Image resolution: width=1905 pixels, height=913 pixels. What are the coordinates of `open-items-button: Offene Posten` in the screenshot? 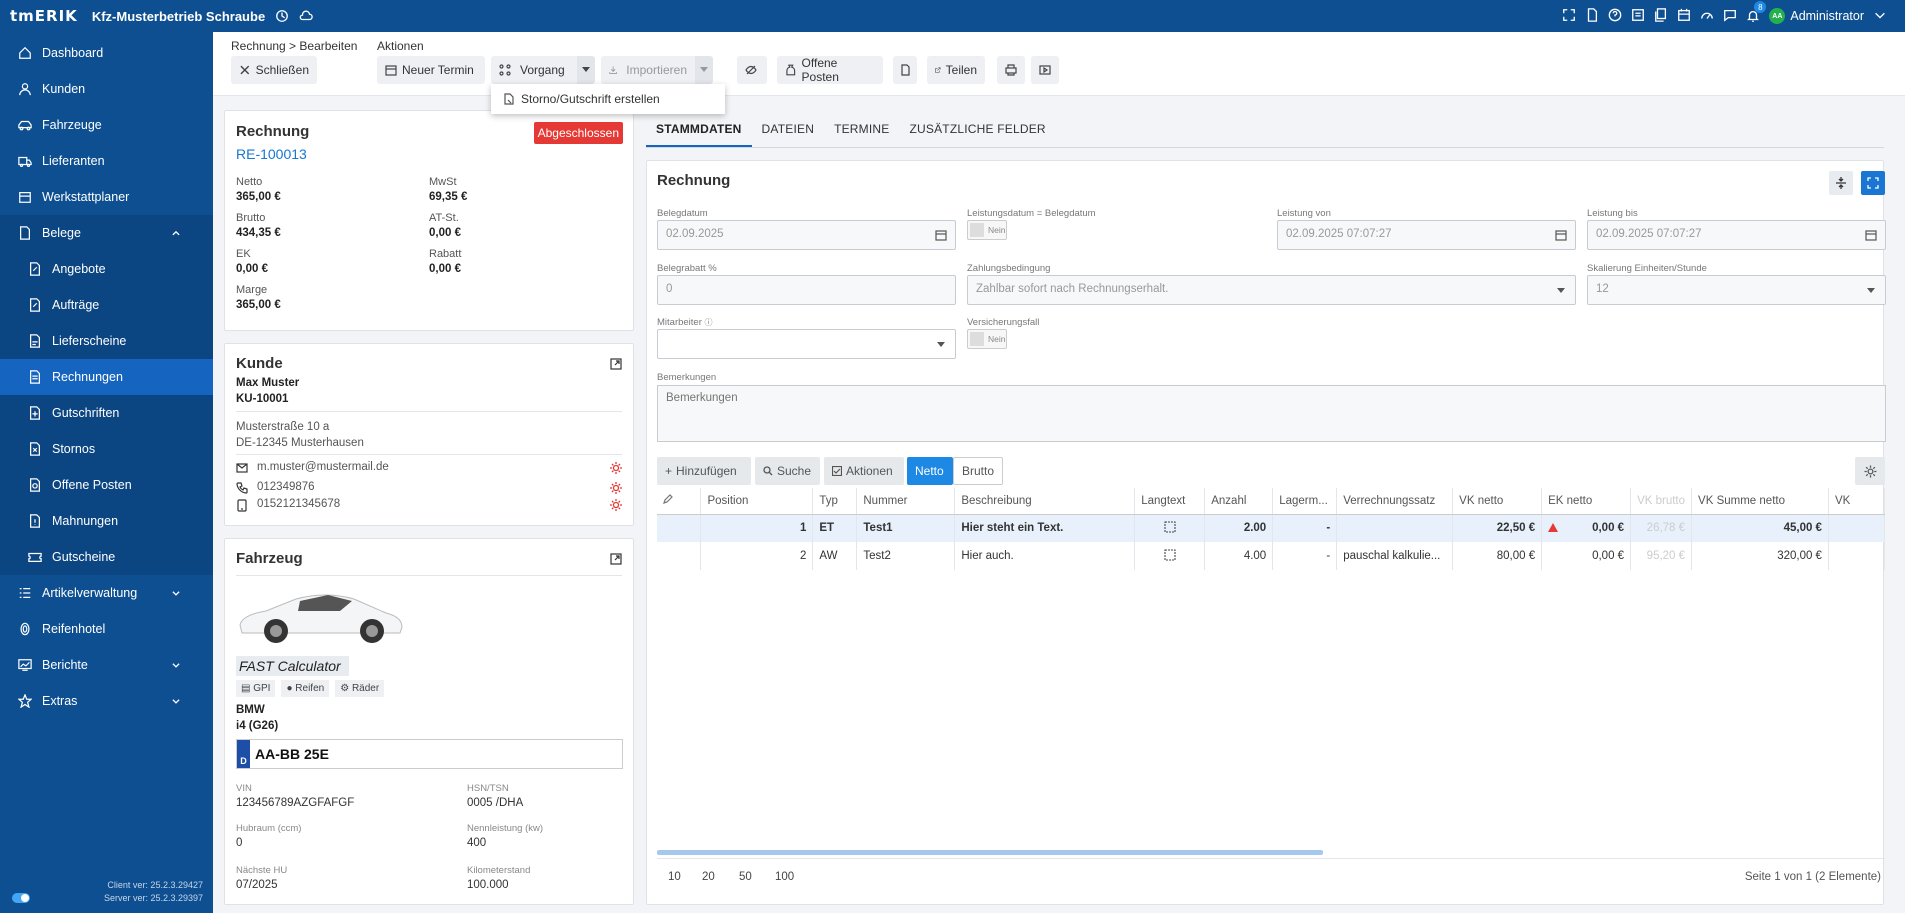 It's located at (830, 70).